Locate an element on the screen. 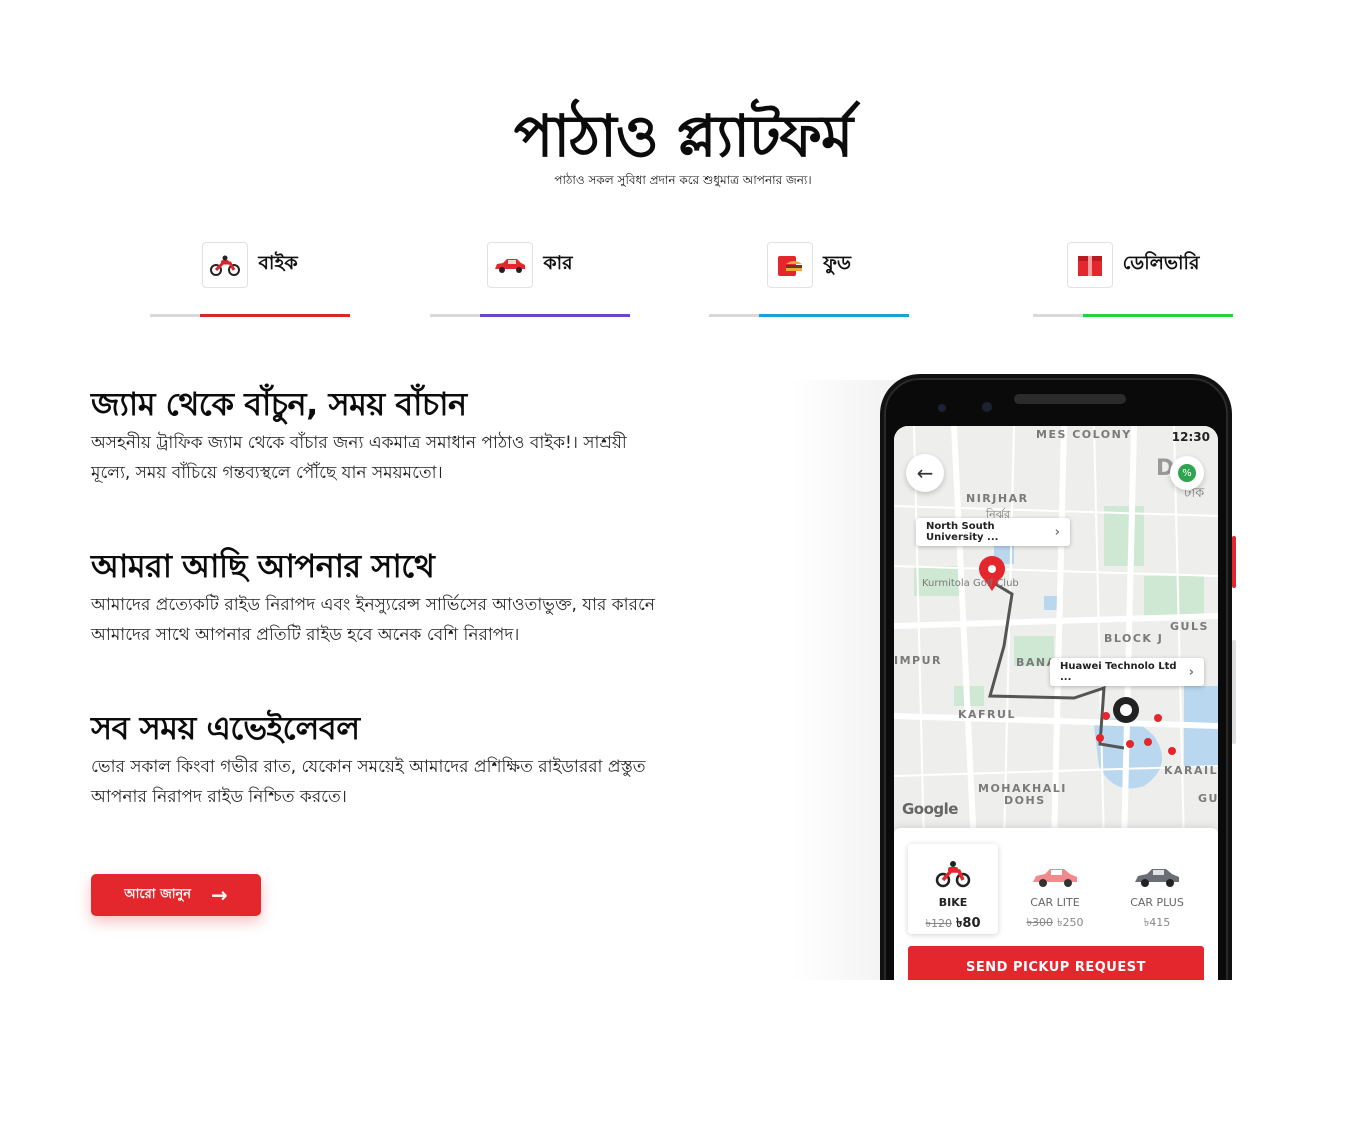  map-label: GU is located at coordinates (1208, 798).